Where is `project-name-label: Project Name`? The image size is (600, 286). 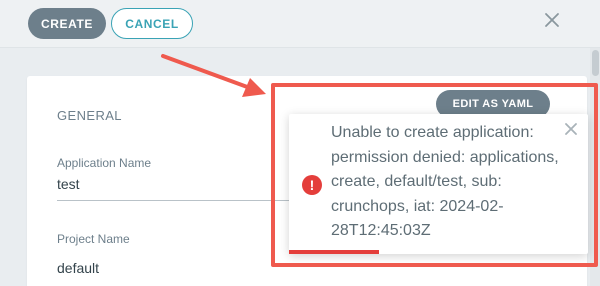 project-name-label: Project Name is located at coordinates (93, 239).